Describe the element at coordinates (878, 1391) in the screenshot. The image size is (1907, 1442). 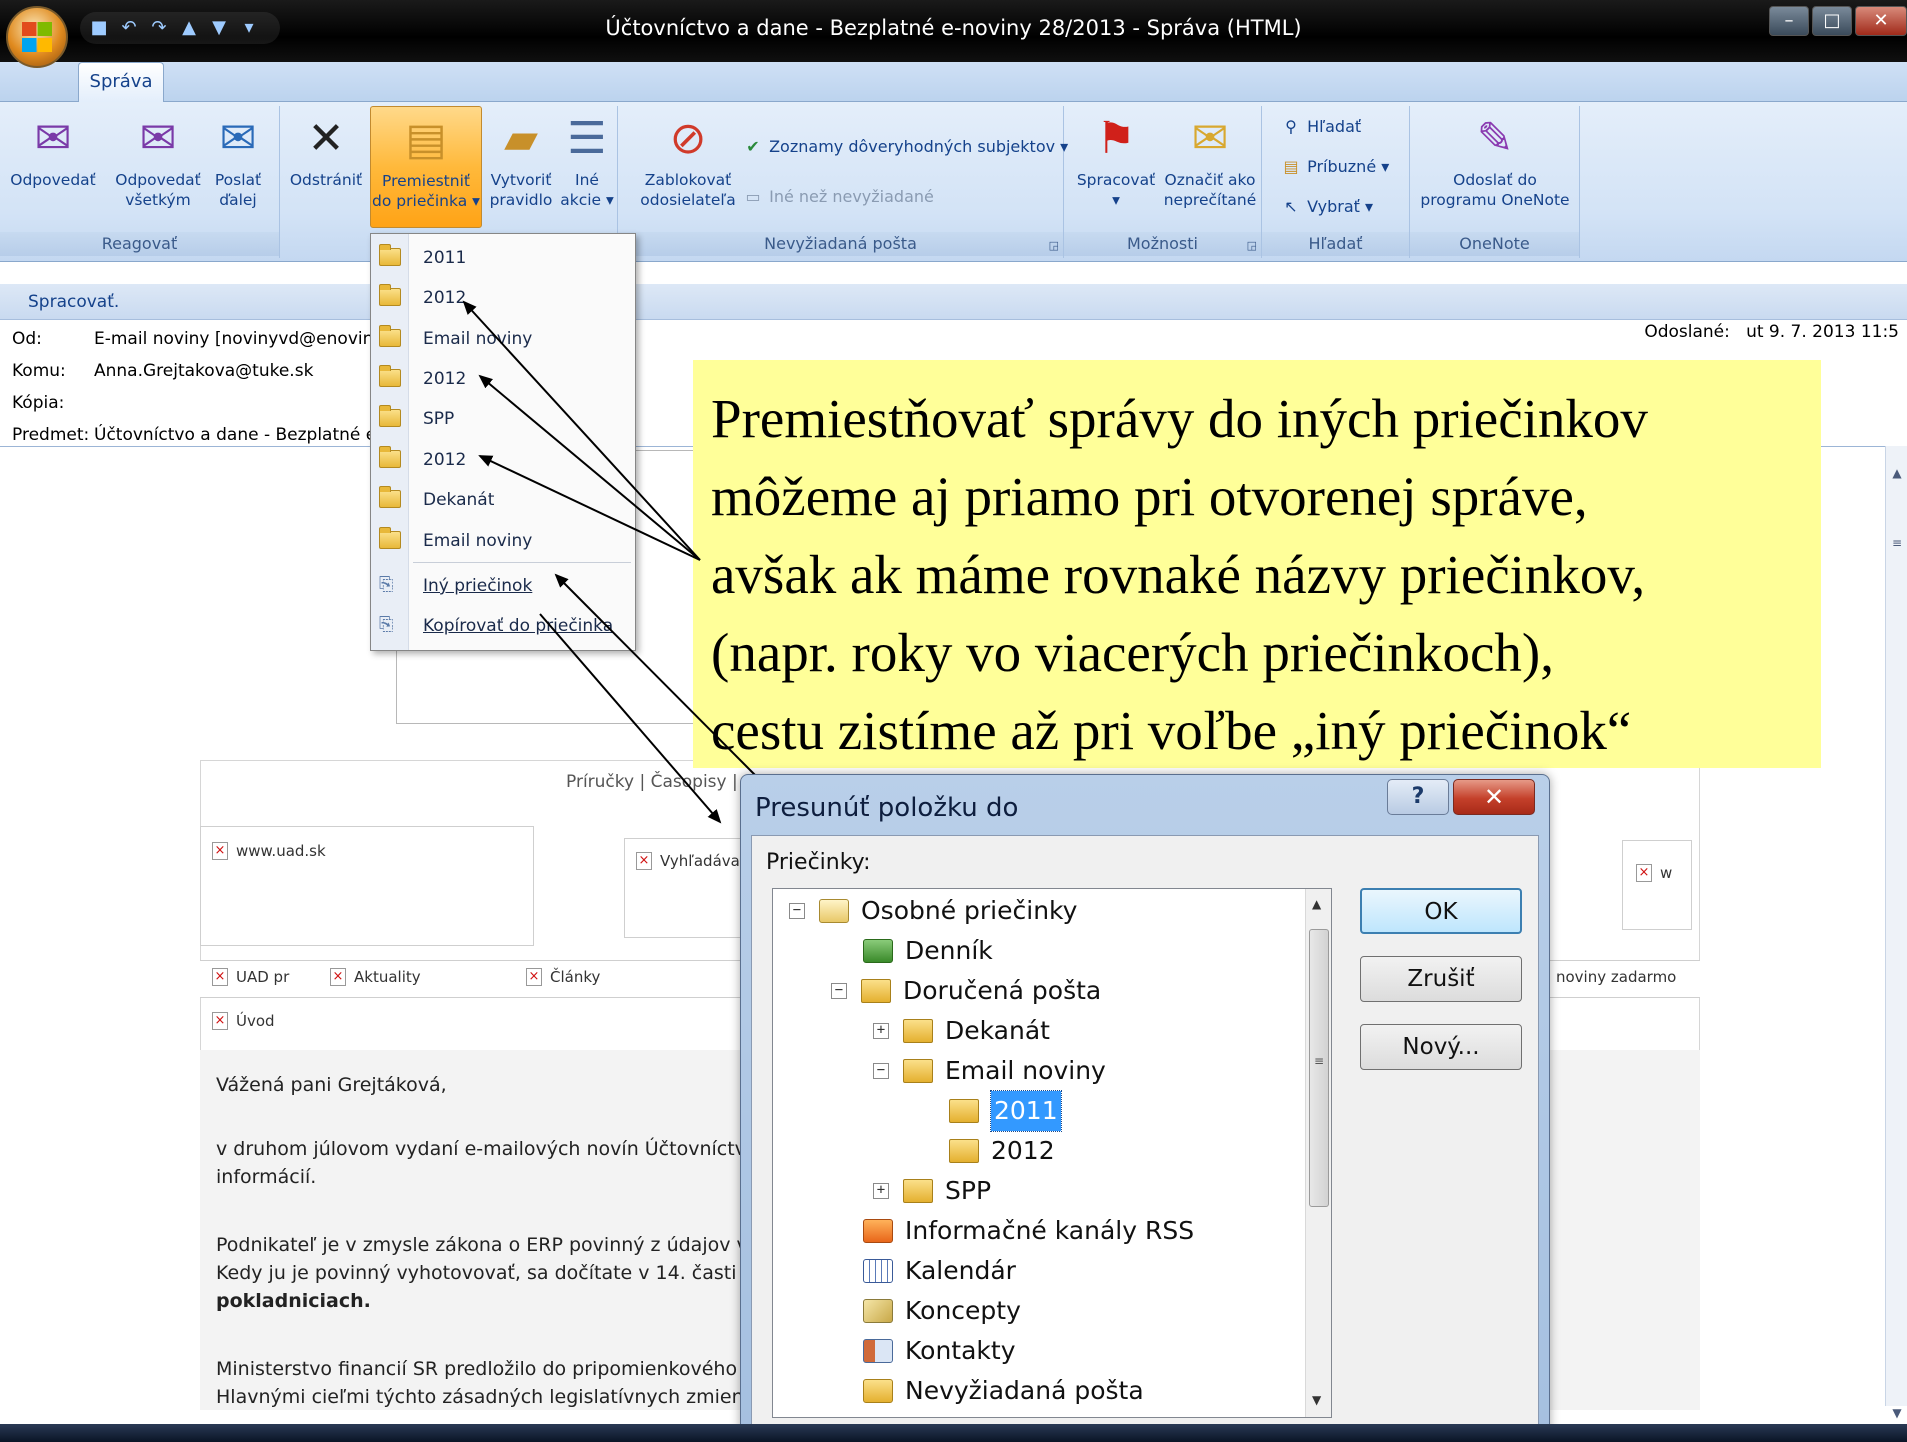
I see `junk-mail-icon` at that location.